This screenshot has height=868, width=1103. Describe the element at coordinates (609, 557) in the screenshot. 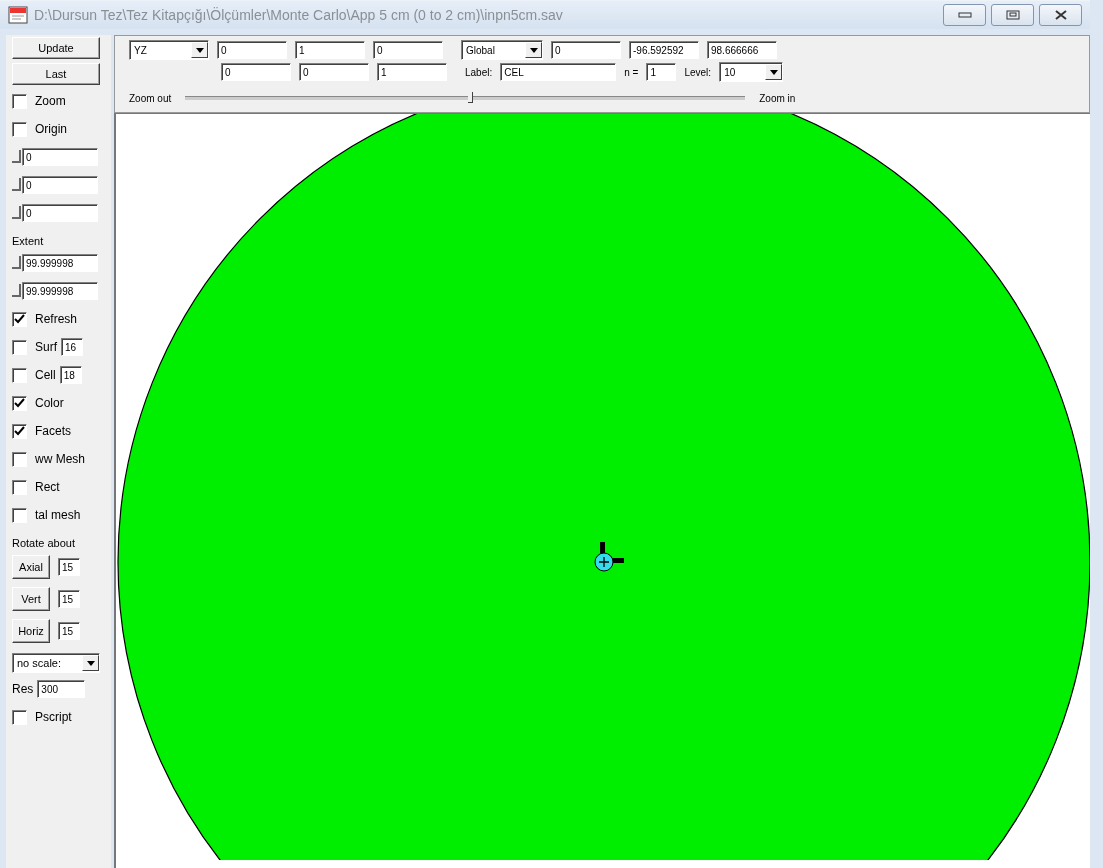

I see `origin-marker-icon` at that location.